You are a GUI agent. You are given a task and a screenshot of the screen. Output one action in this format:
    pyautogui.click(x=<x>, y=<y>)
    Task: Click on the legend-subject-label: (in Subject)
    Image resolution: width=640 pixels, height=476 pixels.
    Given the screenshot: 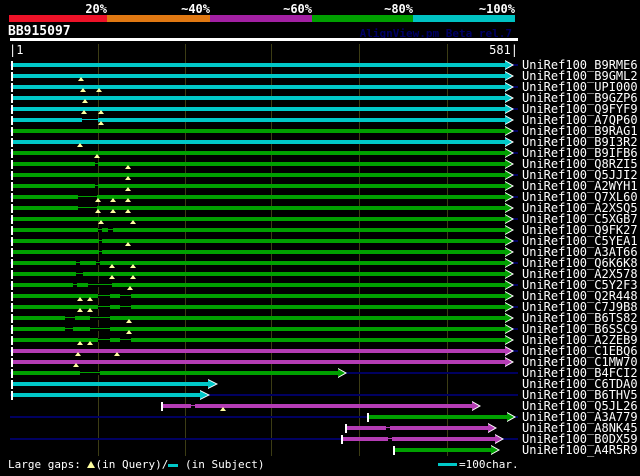 What is the action you would take?
    pyautogui.click(x=221, y=464)
    